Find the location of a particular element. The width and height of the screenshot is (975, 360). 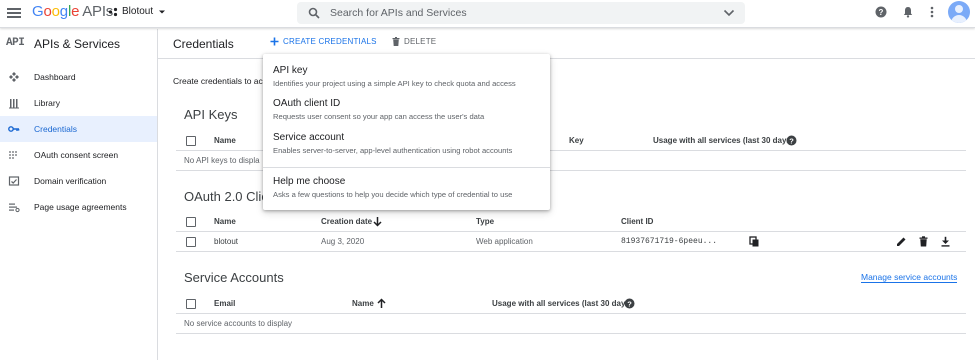

more-vert-icon is located at coordinates (932, 12).